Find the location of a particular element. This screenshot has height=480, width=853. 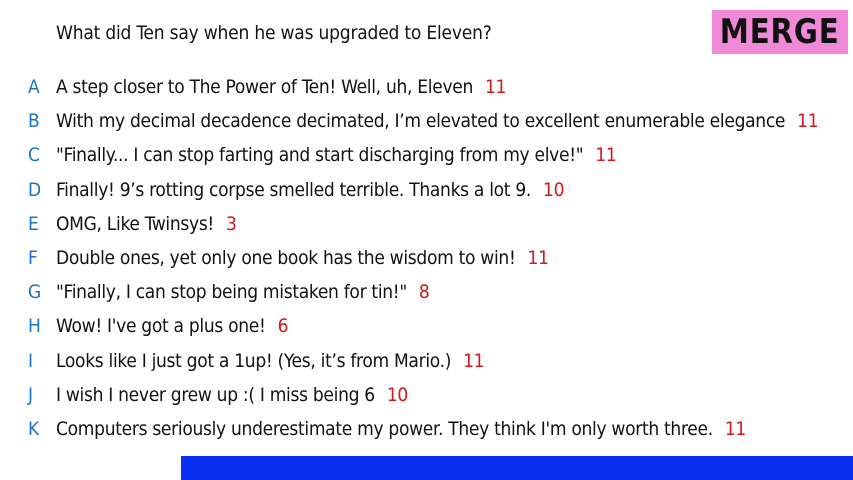

answer-letter: G is located at coordinates (35, 292).